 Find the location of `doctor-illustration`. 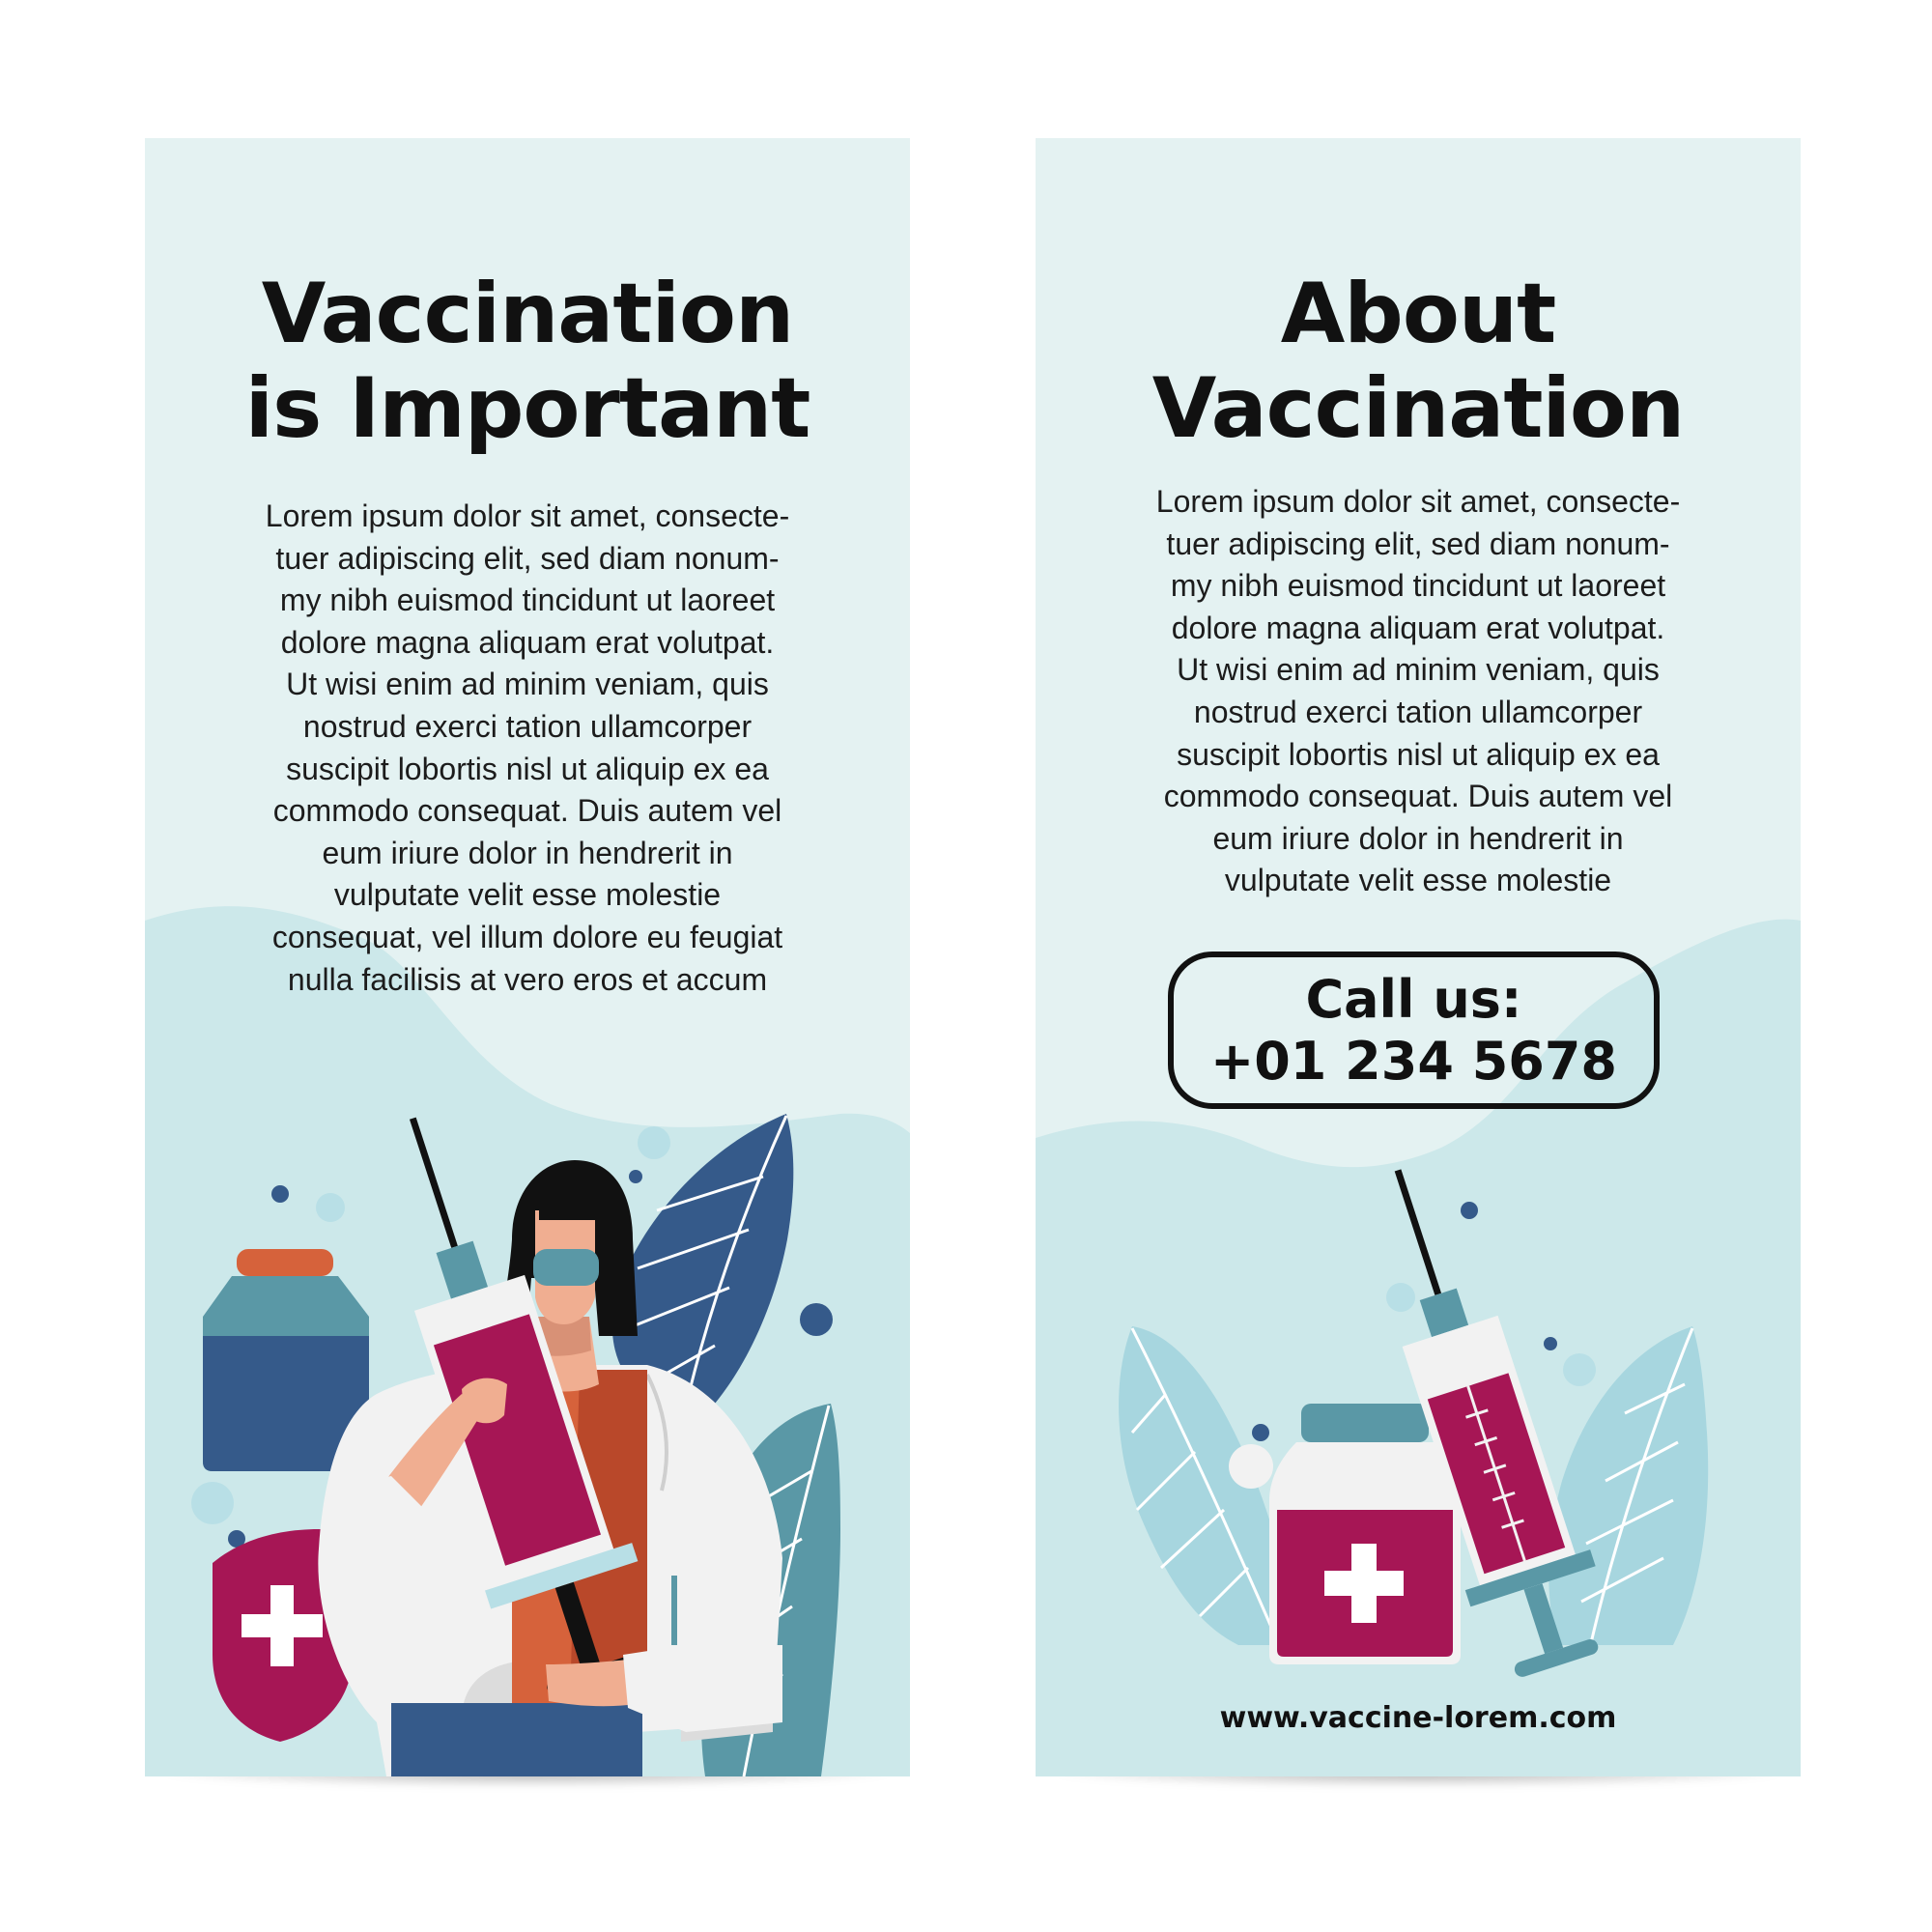

doctor-illustration is located at coordinates (515, 1445).